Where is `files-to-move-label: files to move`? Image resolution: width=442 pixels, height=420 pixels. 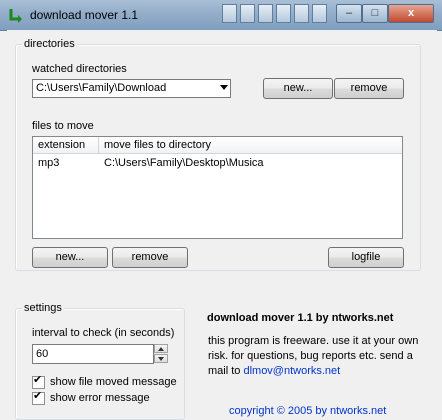
files-to-move-label: files to move is located at coordinates (63, 126).